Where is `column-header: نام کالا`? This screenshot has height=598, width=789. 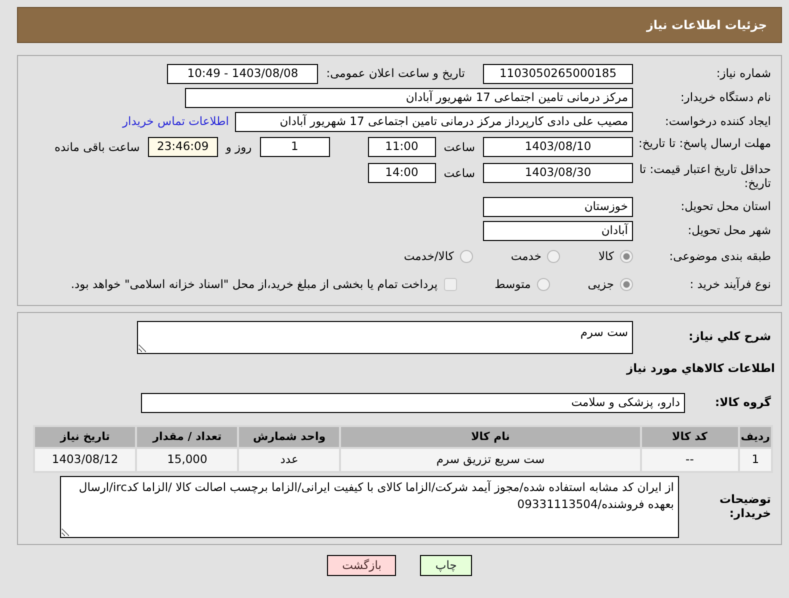
column-header: نام کالا is located at coordinates (490, 437).